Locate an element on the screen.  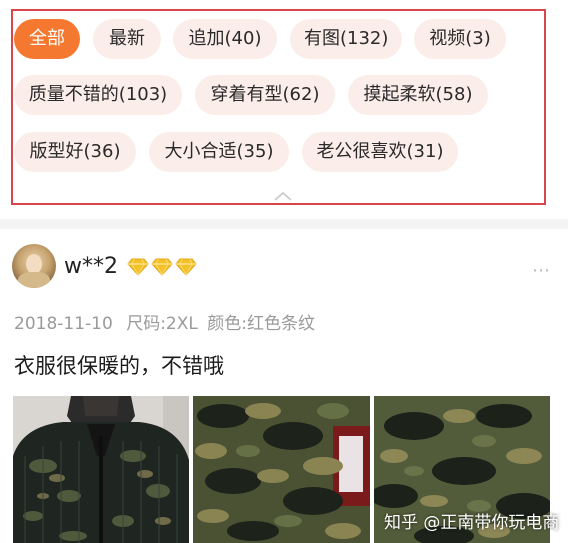
review-color: 颜色:红色条纹 is located at coordinates (261, 324).